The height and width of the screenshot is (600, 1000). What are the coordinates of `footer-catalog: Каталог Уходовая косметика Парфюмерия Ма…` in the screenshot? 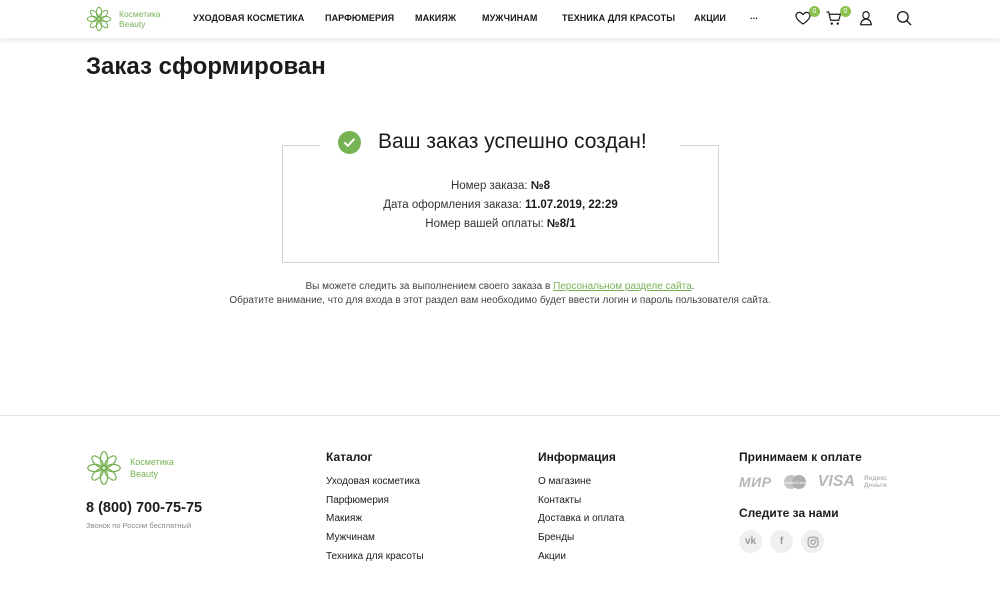 It's located at (375, 508).